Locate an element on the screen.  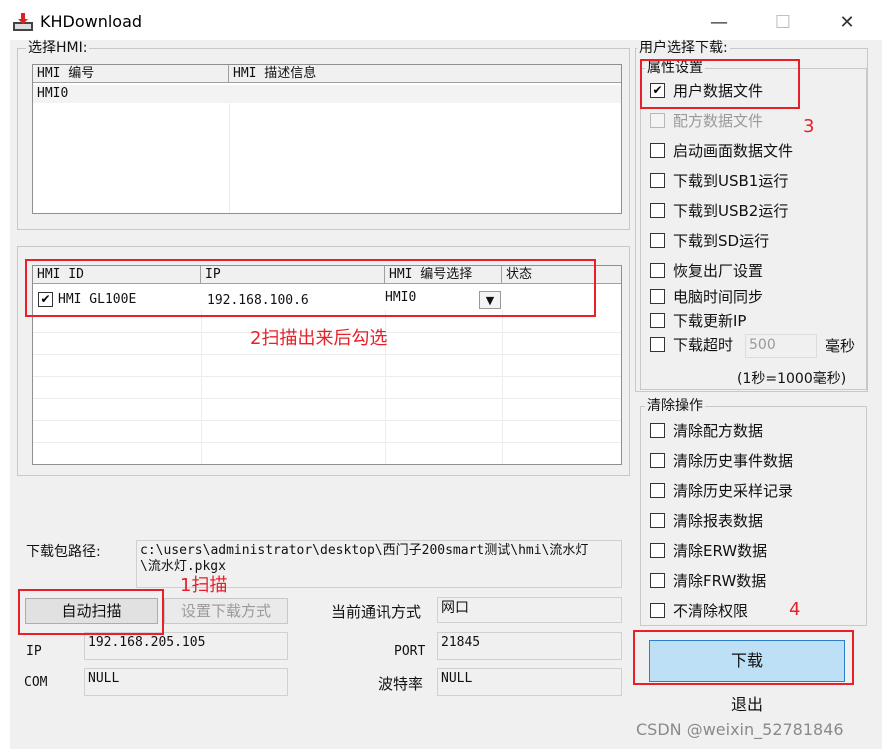
scan-grid-h6 is located at coordinates (327, 442).